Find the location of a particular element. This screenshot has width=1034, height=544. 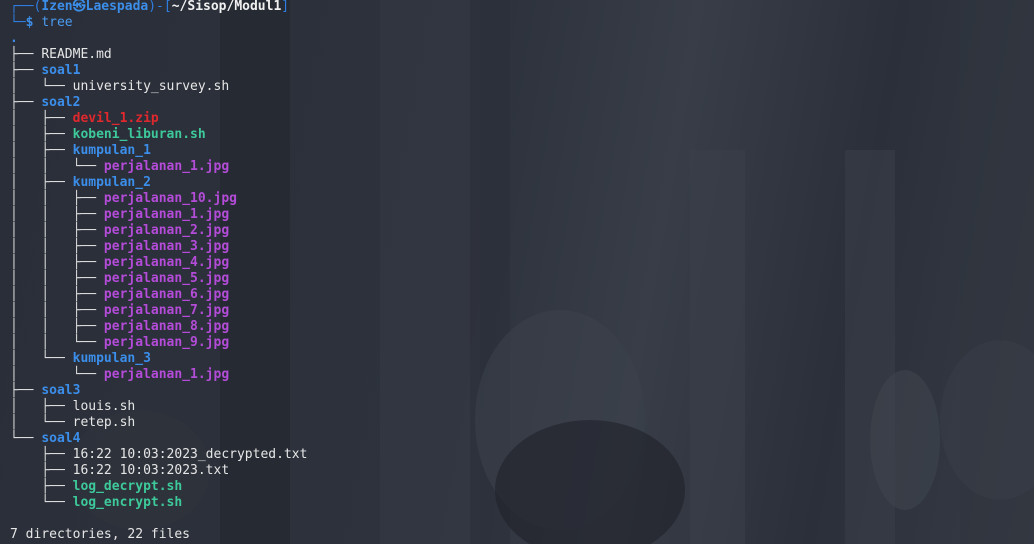

tree-entry: │ └── retep.sh is located at coordinates (158, 423).